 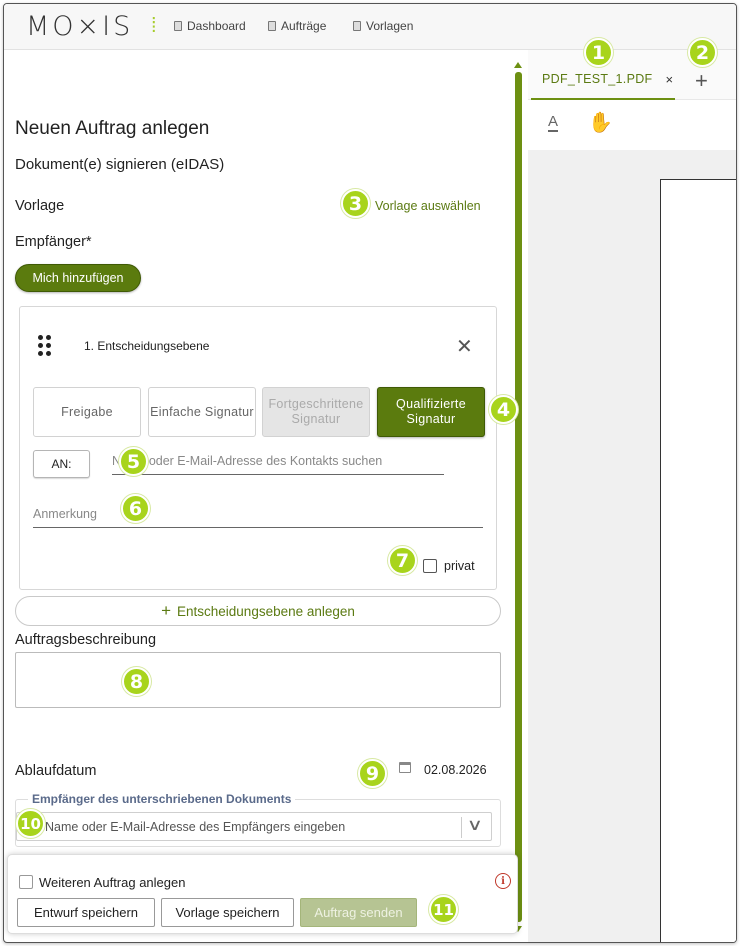 I want to click on close-icon: ✕, so click(x=464, y=346).